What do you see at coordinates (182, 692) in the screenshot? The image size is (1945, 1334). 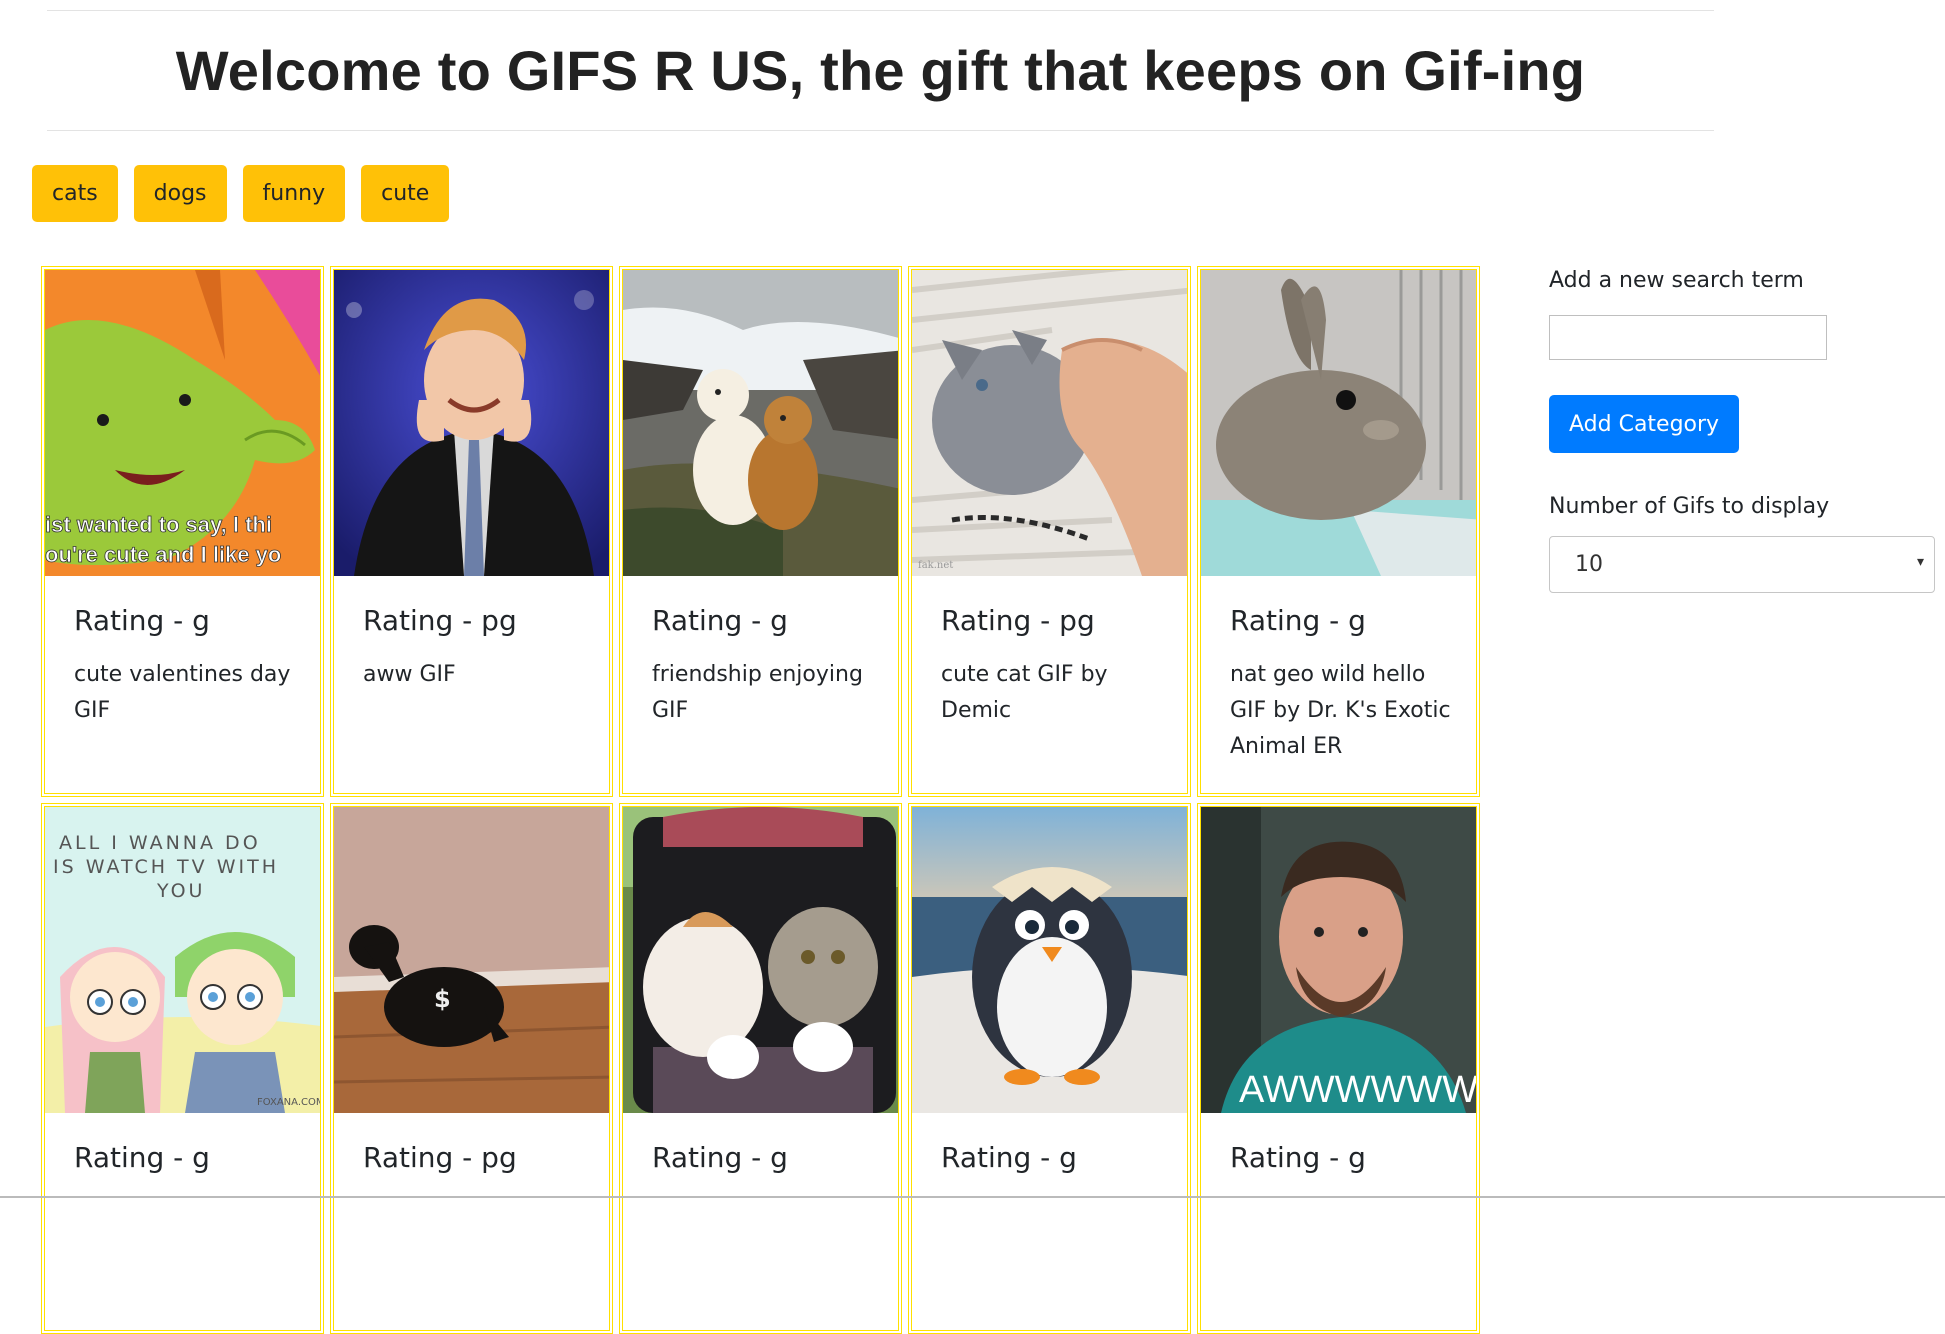 I see `gif-caption: cute valentines day GIF` at bounding box center [182, 692].